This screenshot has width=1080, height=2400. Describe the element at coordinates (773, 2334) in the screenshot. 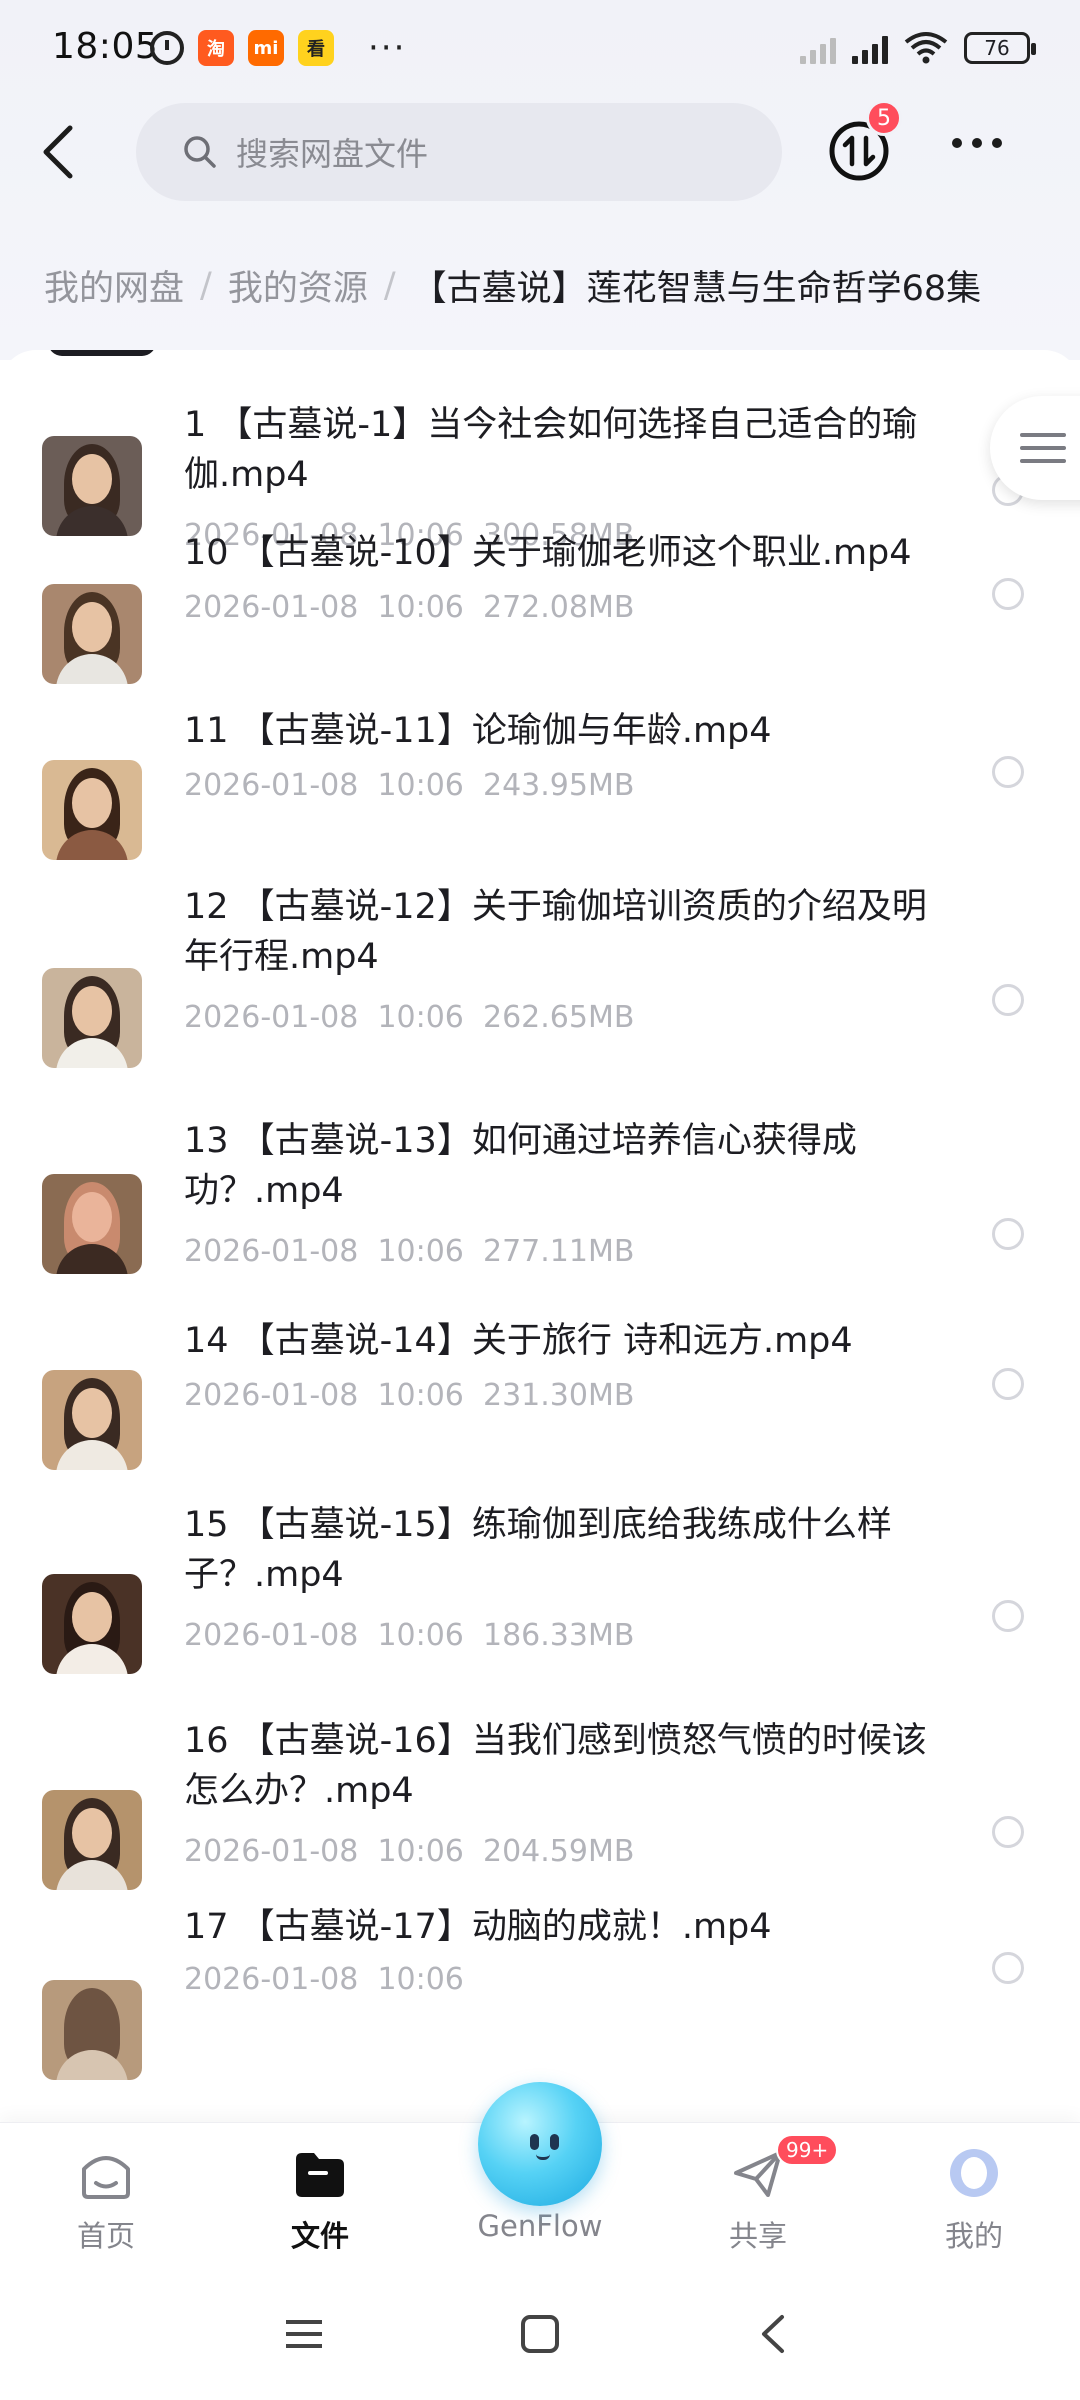

I see `system-back-icon` at that location.